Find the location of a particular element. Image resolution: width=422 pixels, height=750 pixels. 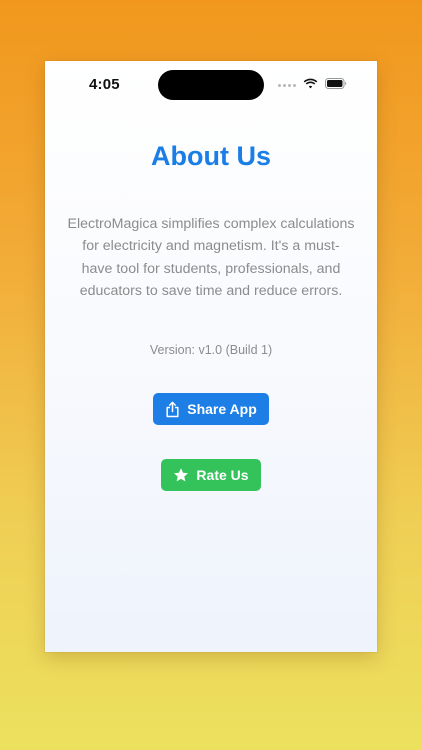

rate-us-label: Rate Us is located at coordinates (222, 475).